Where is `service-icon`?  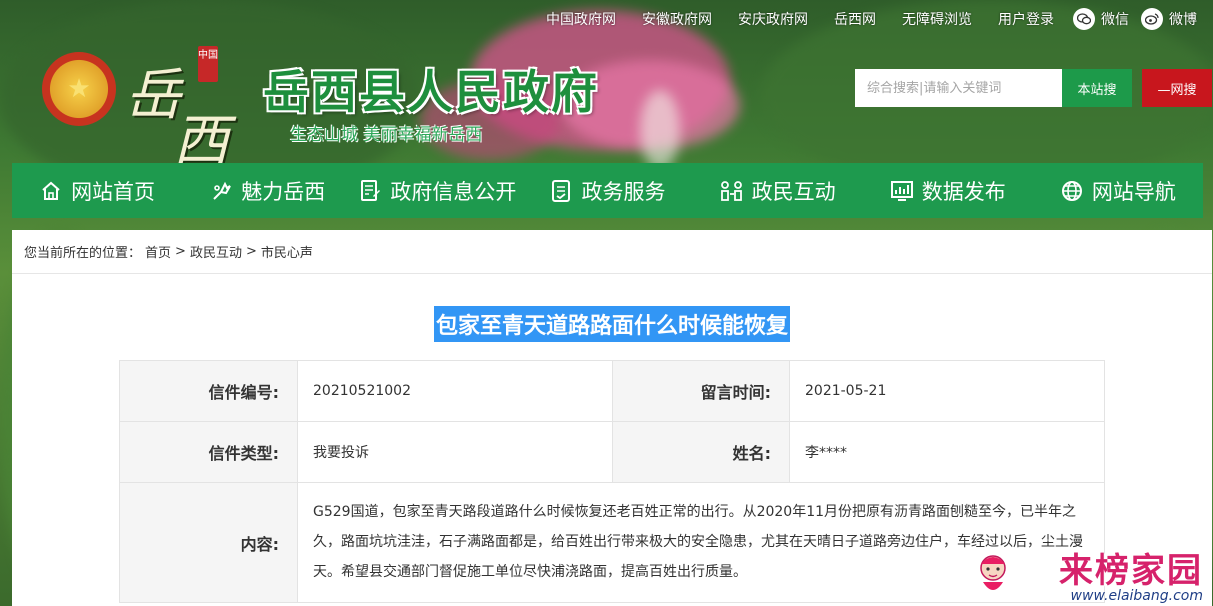 service-icon is located at coordinates (561, 191).